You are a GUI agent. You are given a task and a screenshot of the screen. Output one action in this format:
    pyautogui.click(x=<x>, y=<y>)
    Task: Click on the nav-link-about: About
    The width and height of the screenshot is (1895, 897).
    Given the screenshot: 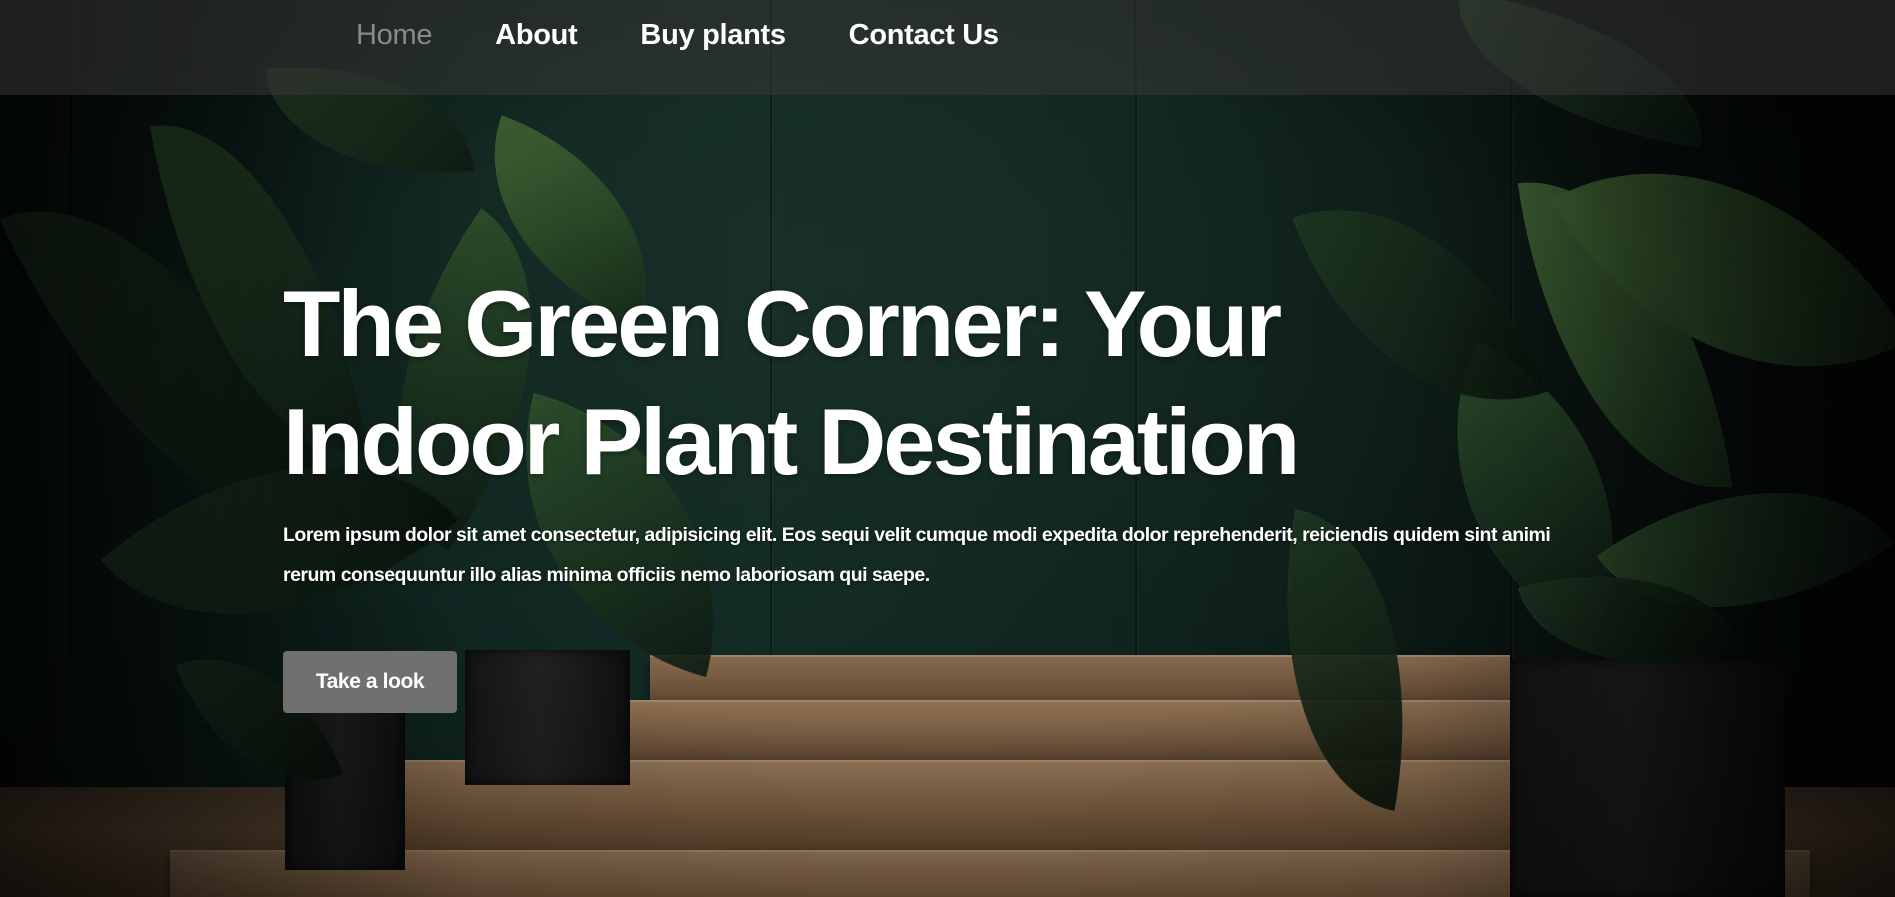 What is the action you would take?
    pyautogui.click(x=536, y=35)
    